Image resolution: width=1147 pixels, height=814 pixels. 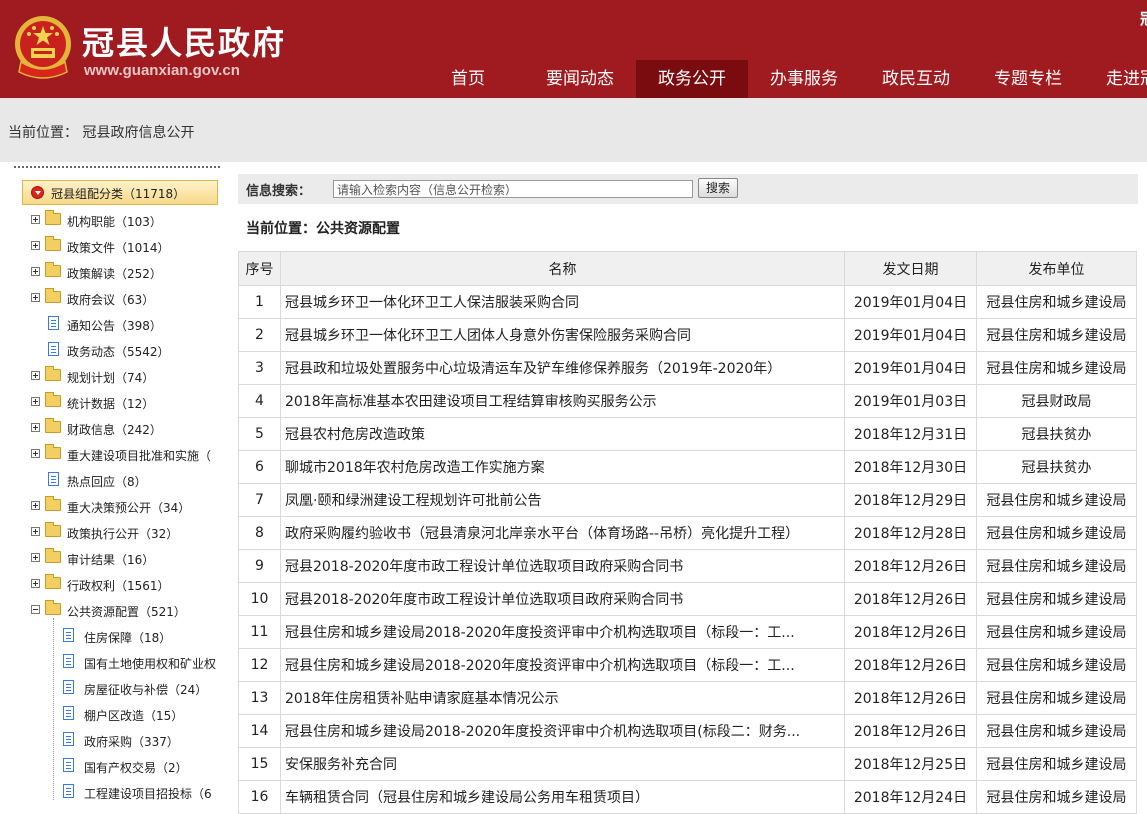 What do you see at coordinates (124, 585) in the screenshot?
I see `tree-item: 行政权利（1561）` at bounding box center [124, 585].